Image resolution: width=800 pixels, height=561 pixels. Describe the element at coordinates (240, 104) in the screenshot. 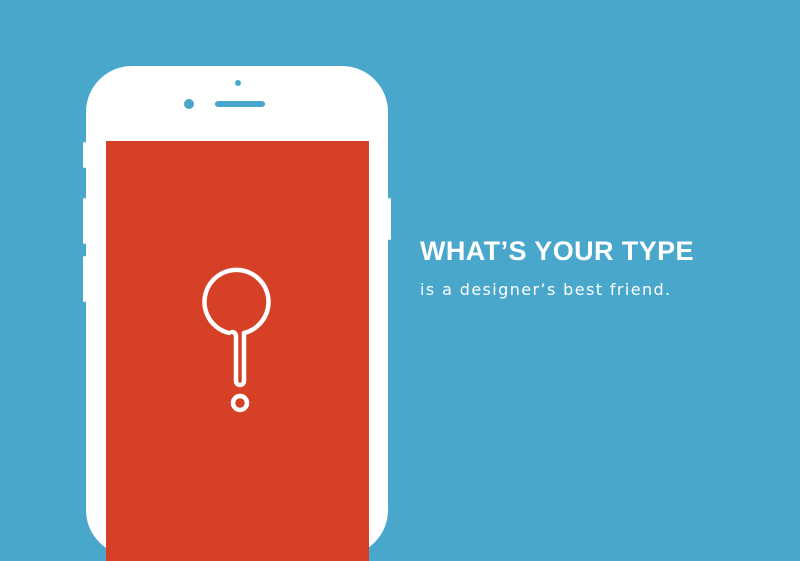

I see `earpiece-speaker` at that location.